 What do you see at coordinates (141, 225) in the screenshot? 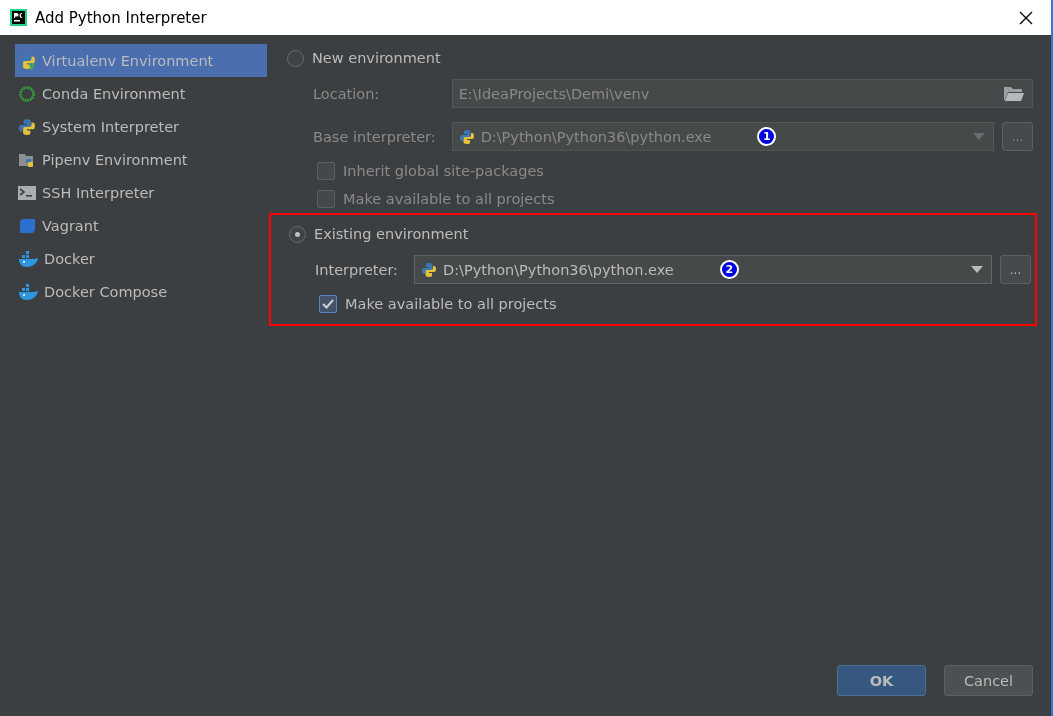
I see `sidebar-item: Vagrant` at bounding box center [141, 225].